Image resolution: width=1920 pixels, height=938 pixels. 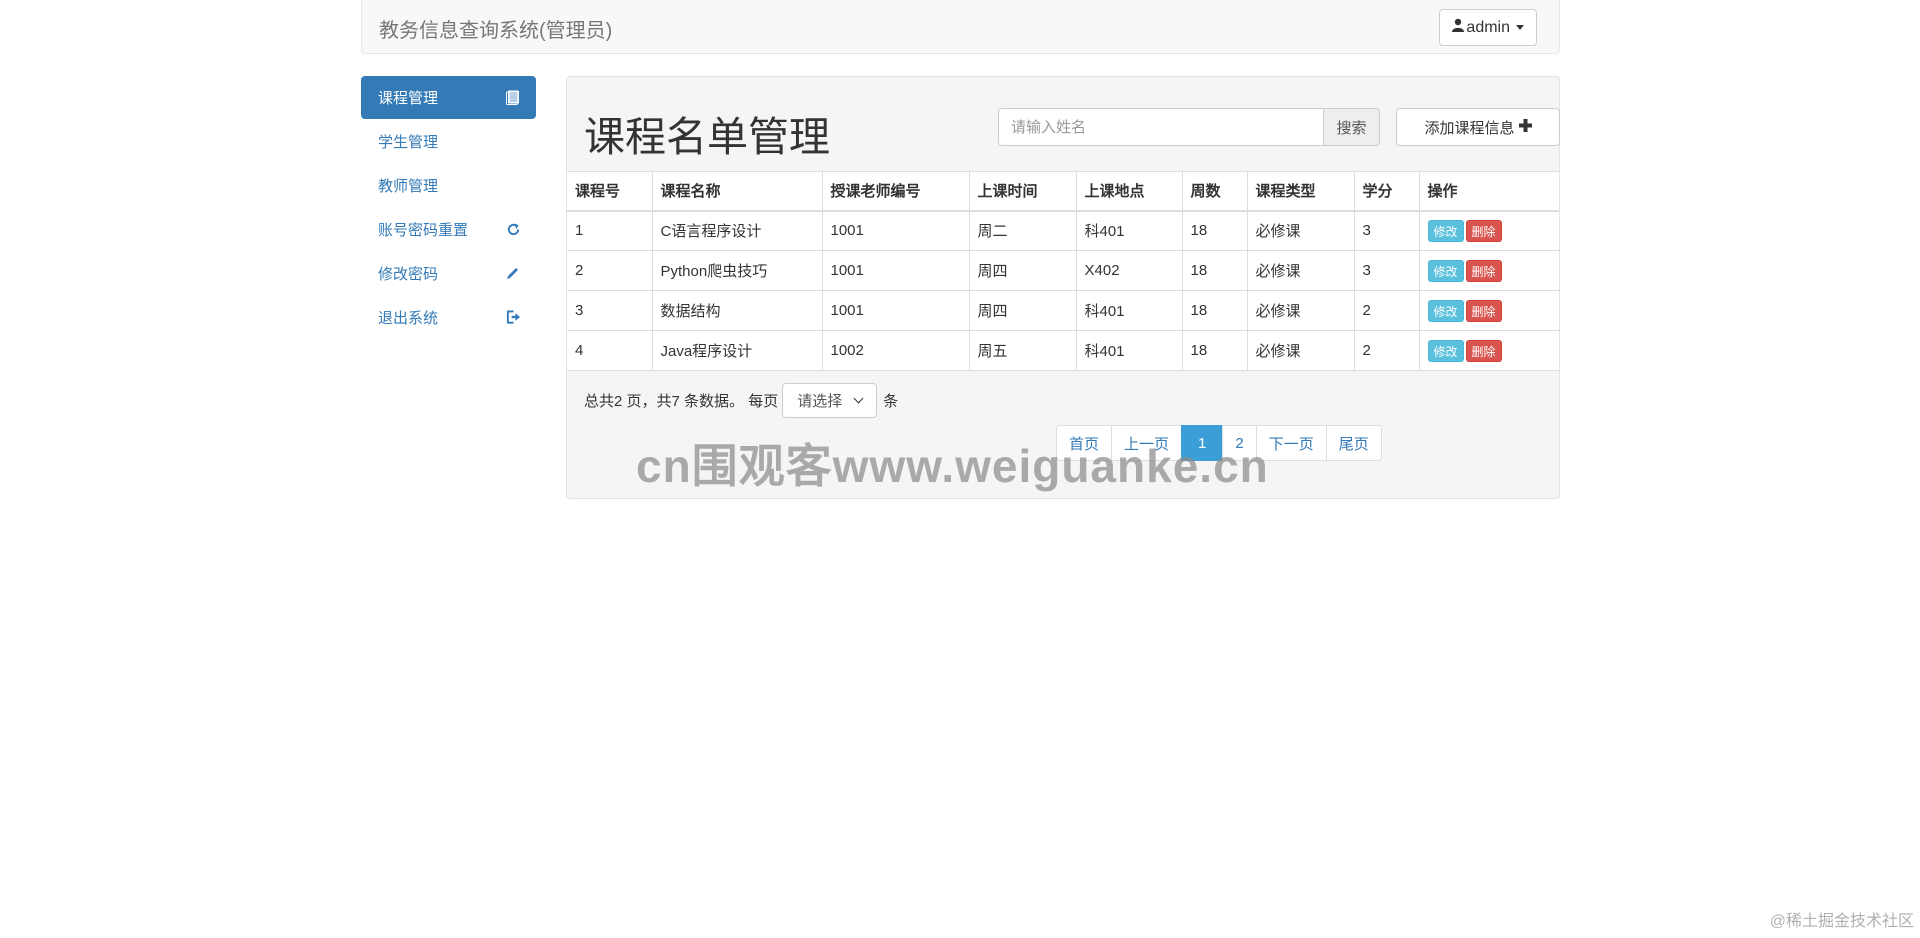 What do you see at coordinates (737, 230) in the screenshot?
I see `table-cell: C语言程序设计` at bounding box center [737, 230].